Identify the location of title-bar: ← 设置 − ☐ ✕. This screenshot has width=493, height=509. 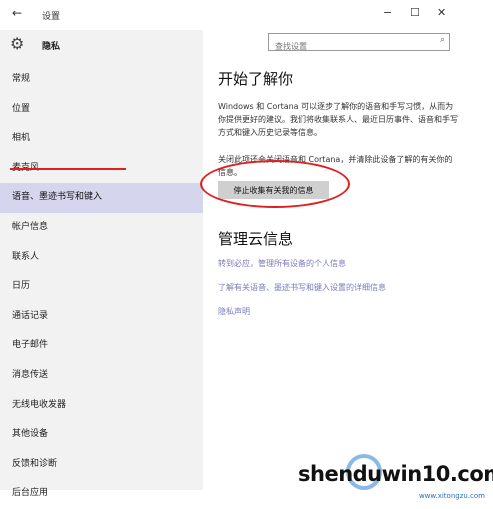
(246, 15).